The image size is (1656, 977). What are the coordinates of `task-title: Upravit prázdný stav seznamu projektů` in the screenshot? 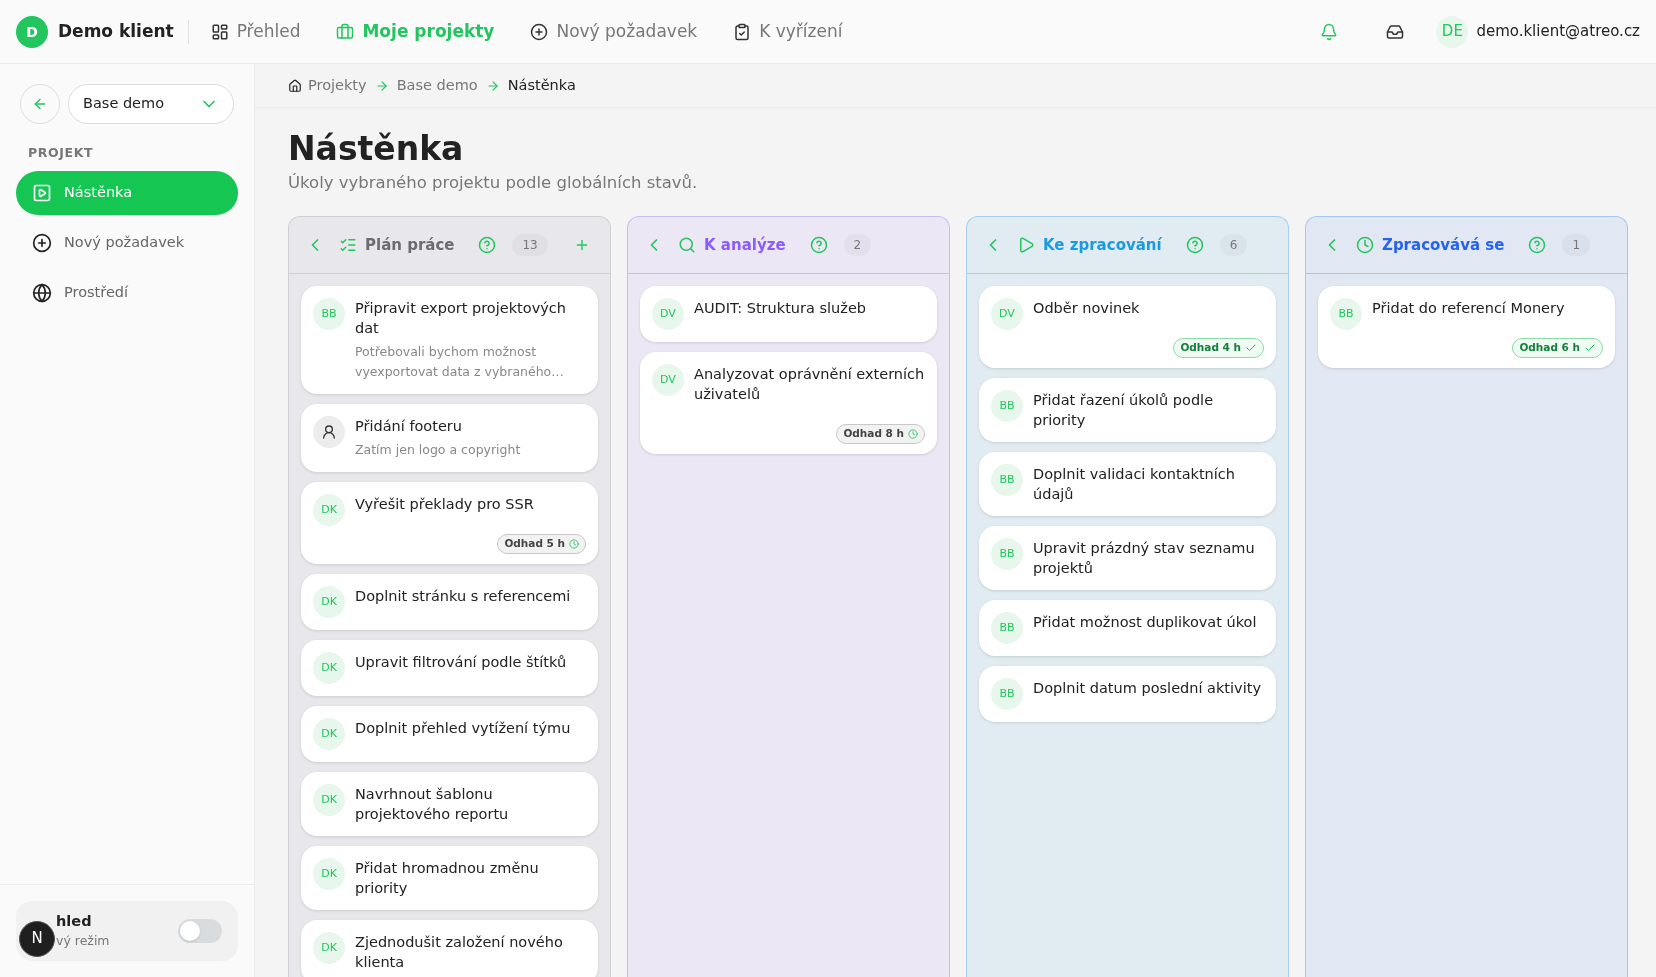 It's located at (1144, 558).